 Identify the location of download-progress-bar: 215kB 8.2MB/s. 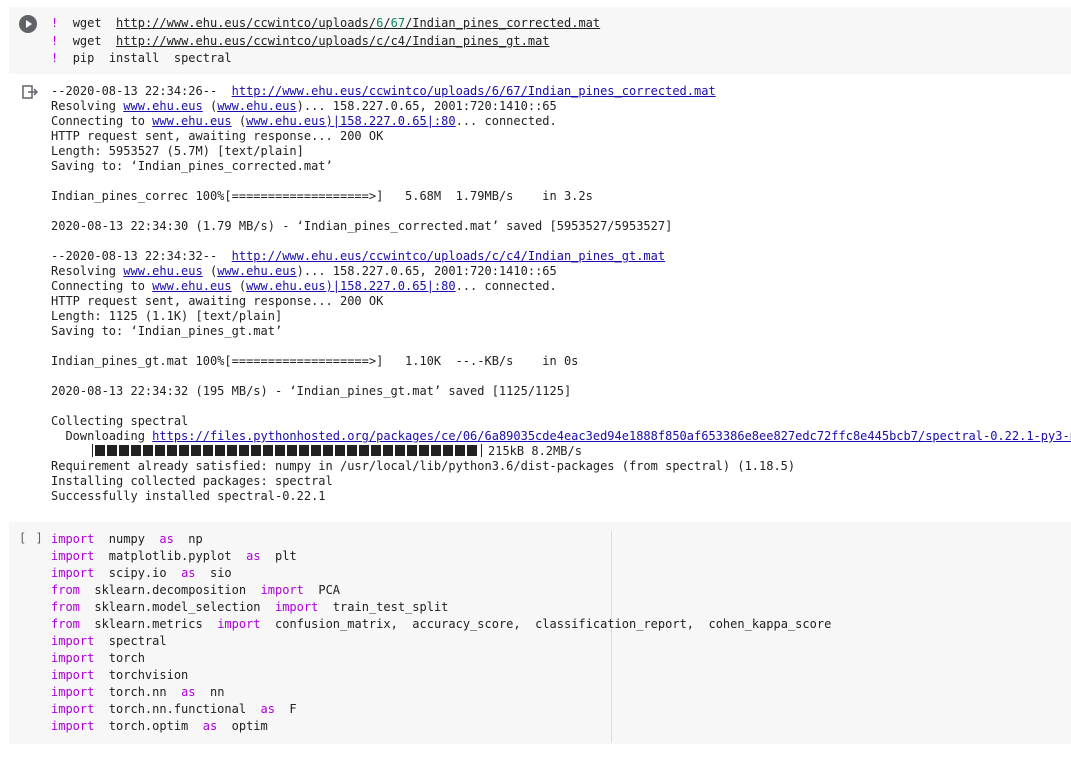
(336, 450).